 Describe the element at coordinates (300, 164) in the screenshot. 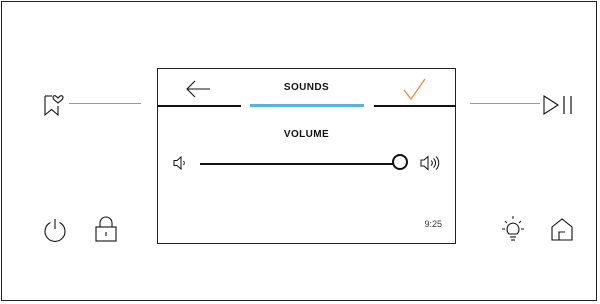

I see `volume-slider-track` at that location.